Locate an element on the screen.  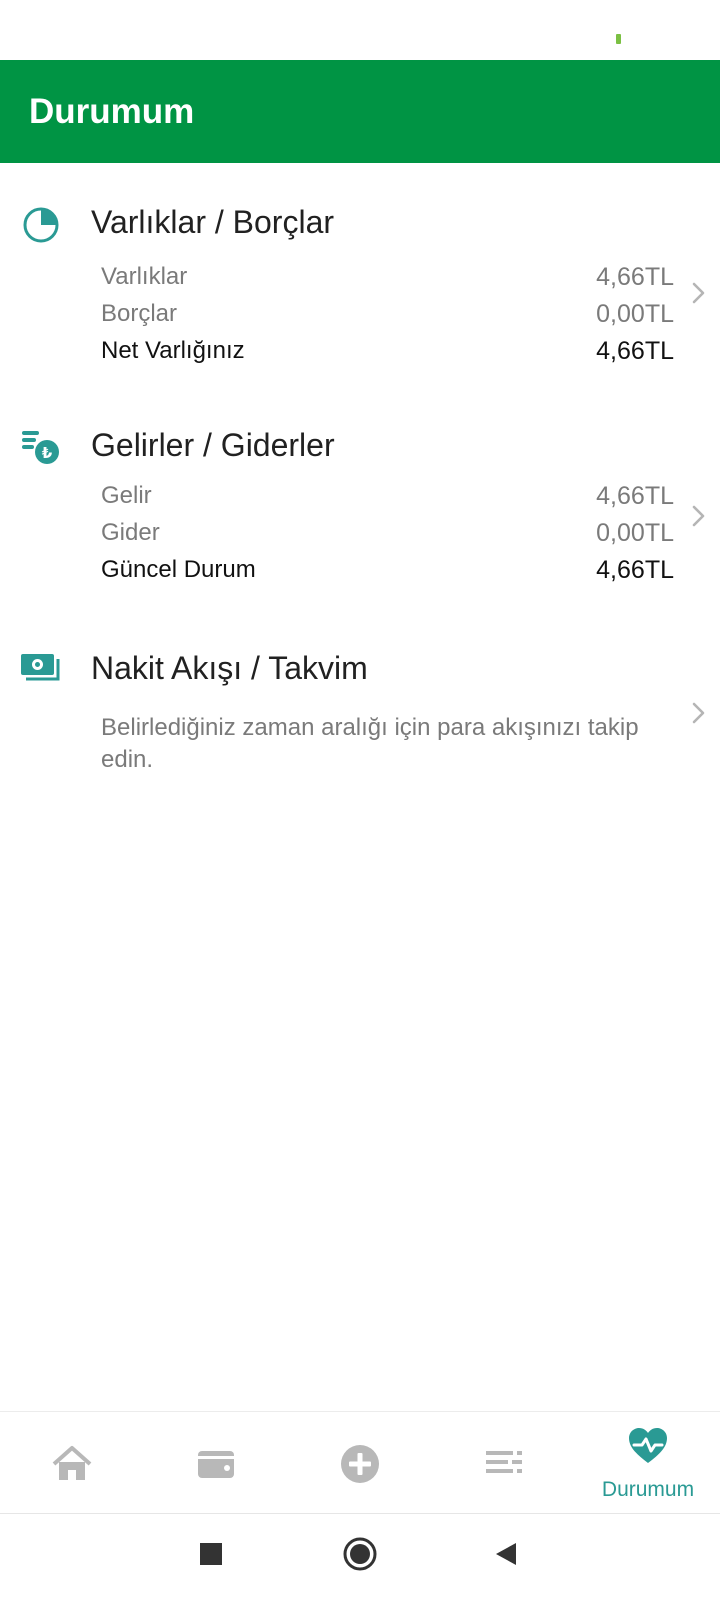
status-bar is located at coordinates (360, 30).